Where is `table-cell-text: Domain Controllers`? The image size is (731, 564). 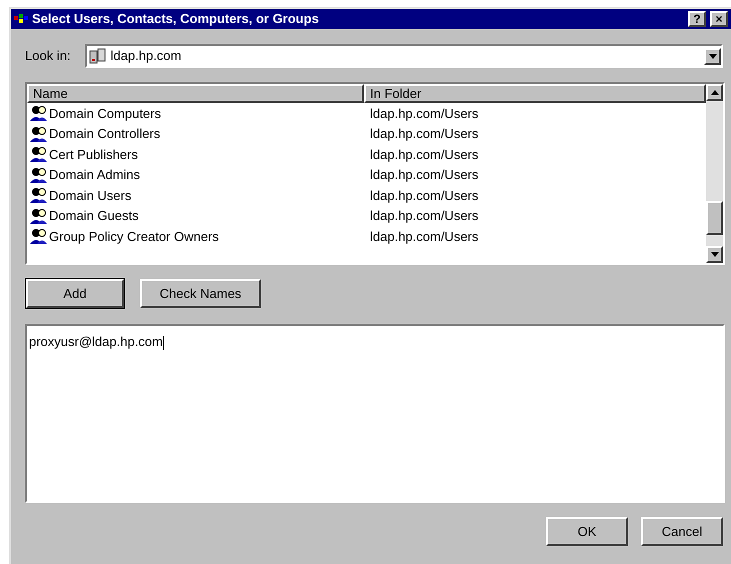 table-cell-text: Domain Controllers is located at coordinates (104, 134).